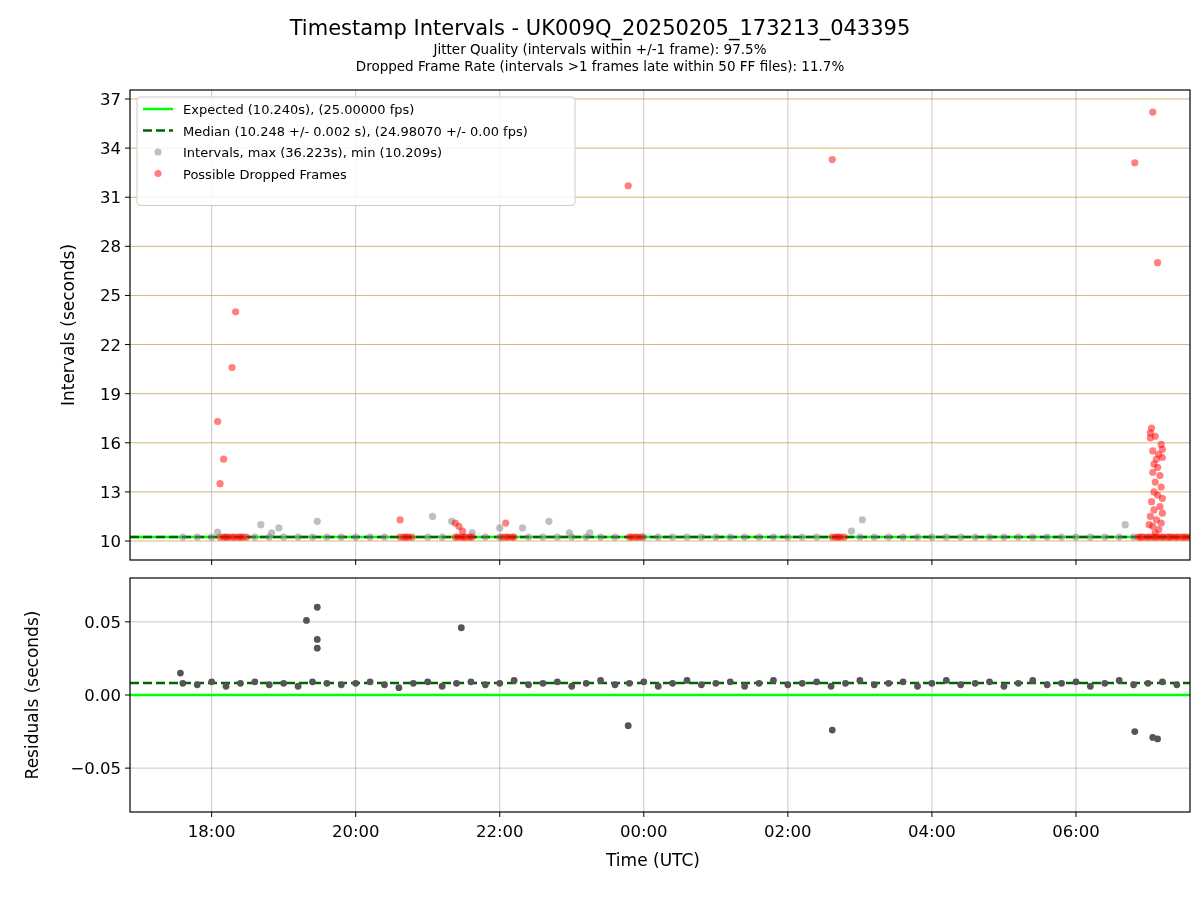 This screenshot has height=900, width=1200. I want to click on axis-tick-label: 04:00, so click(932, 831).